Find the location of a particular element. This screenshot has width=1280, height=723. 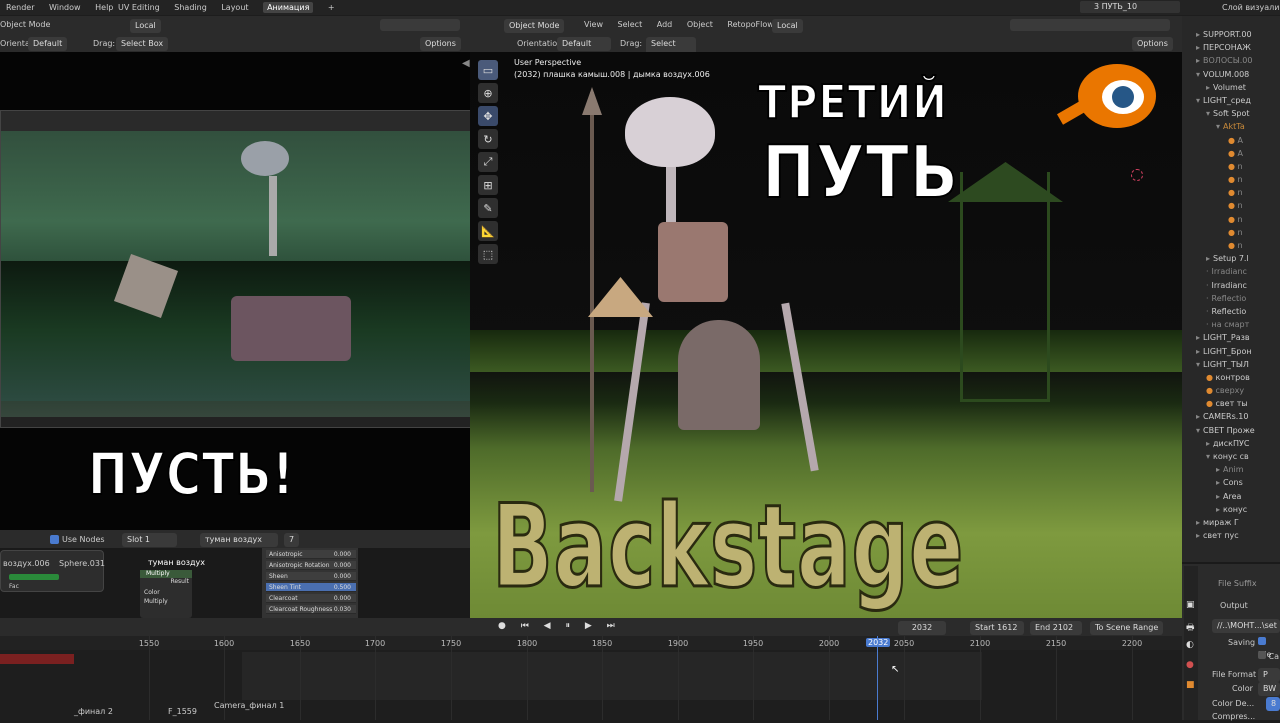

outliner-item: ▸ дискПУС is located at coordinates (1238, 443).